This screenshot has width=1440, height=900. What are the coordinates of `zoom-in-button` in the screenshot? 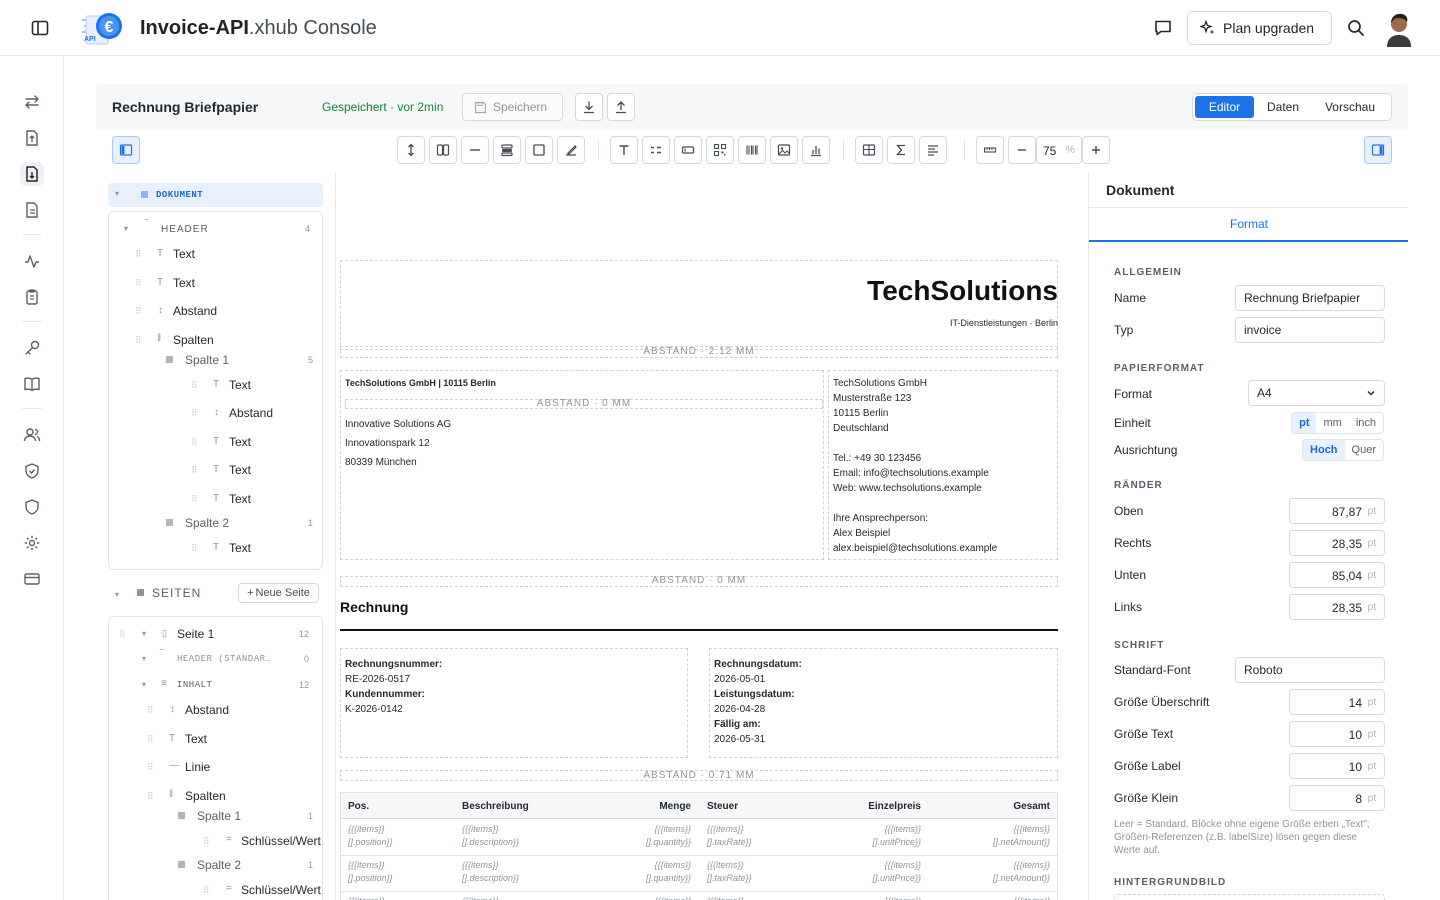 It's located at (1096, 150).